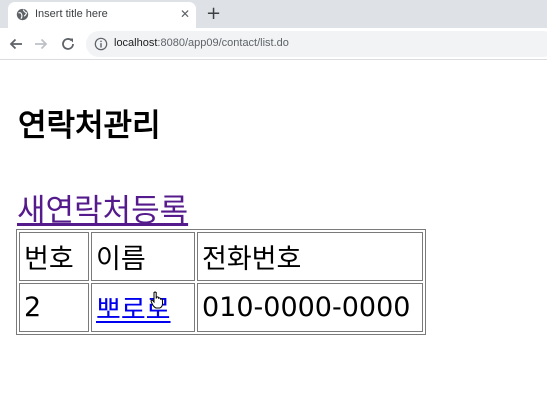 The image size is (547, 396). What do you see at coordinates (143, 256) in the screenshot?
I see `header-name: 이름` at bounding box center [143, 256].